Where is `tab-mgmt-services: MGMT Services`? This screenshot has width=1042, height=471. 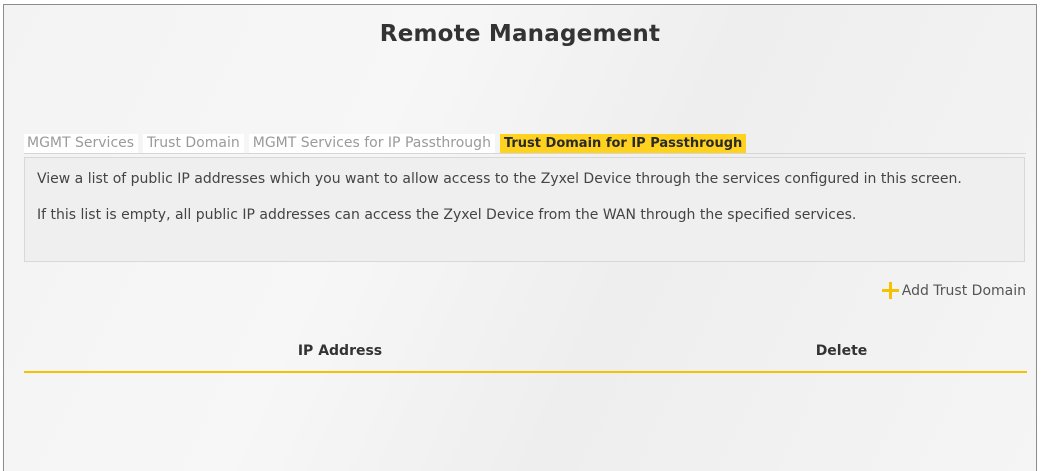
tab-mgmt-services: MGMT Services is located at coordinates (81, 143).